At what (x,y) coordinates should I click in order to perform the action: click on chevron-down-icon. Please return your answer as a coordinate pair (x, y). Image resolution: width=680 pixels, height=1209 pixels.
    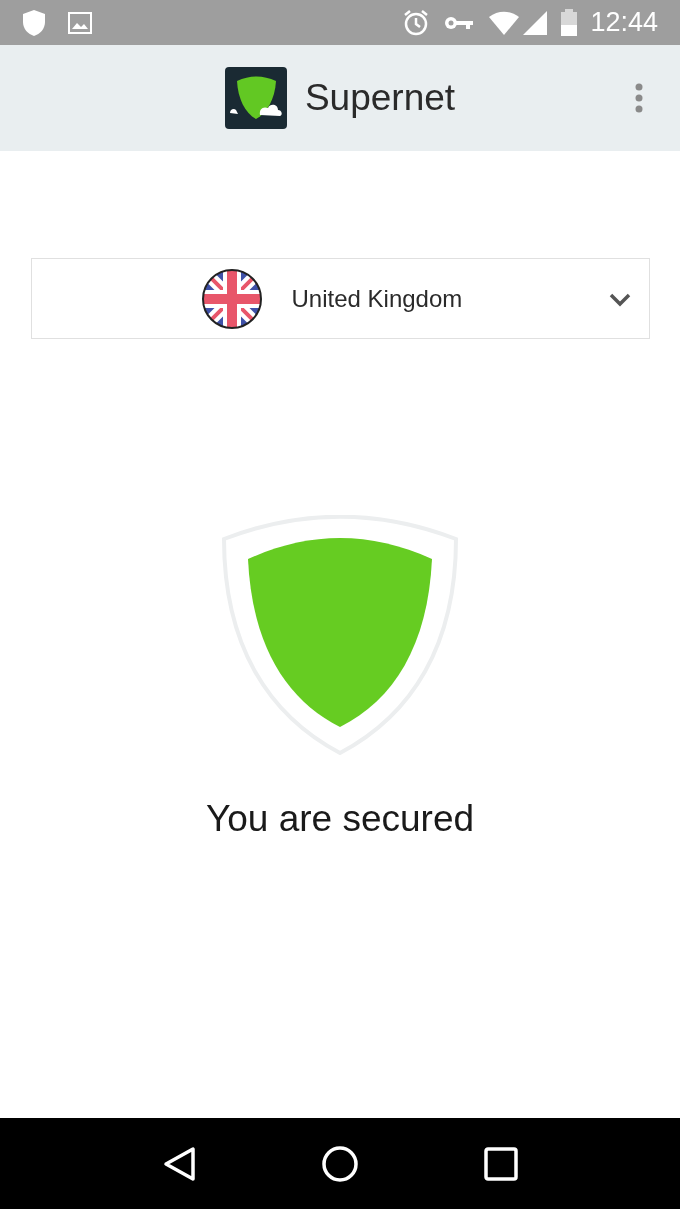
    Looking at the image, I should click on (619, 300).